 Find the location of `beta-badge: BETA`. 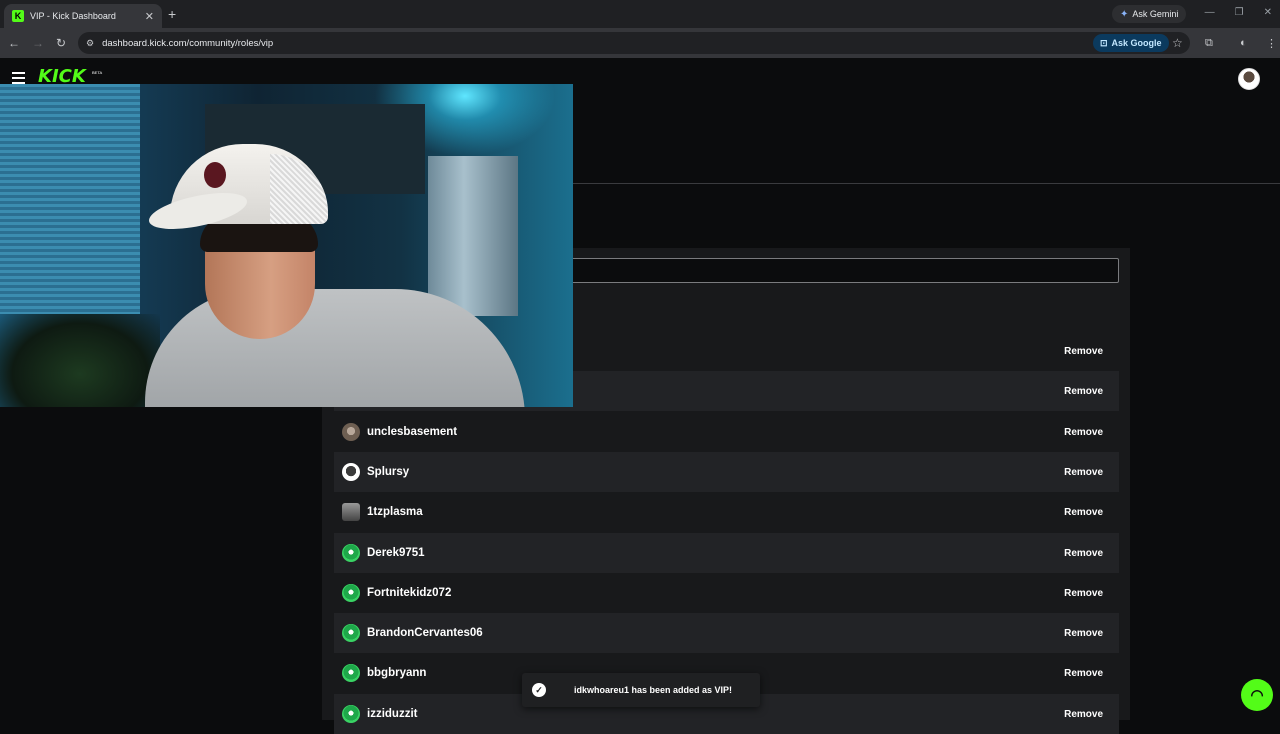

beta-badge: BETA is located at coordinates (97, 72).